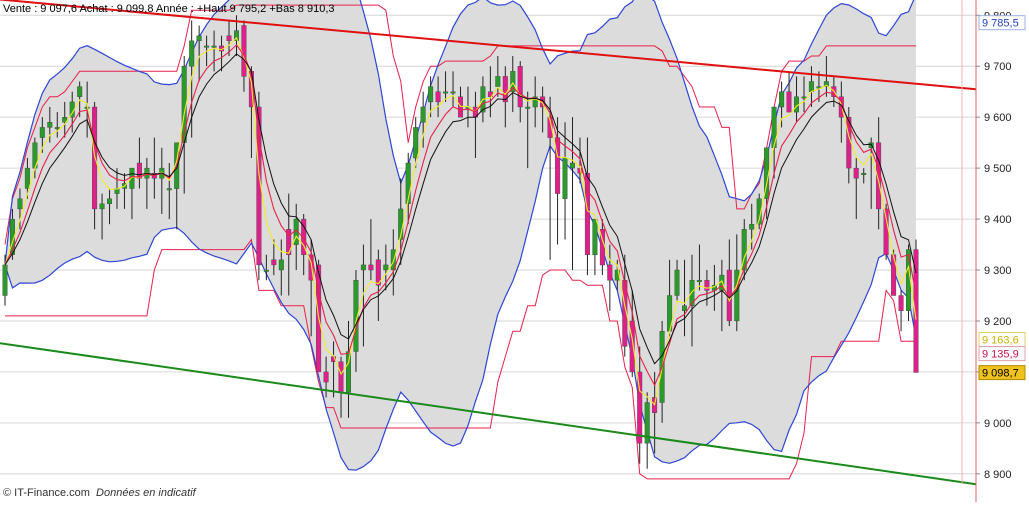  I want to click on y-tick-label: 9 500, so click(998, 169).